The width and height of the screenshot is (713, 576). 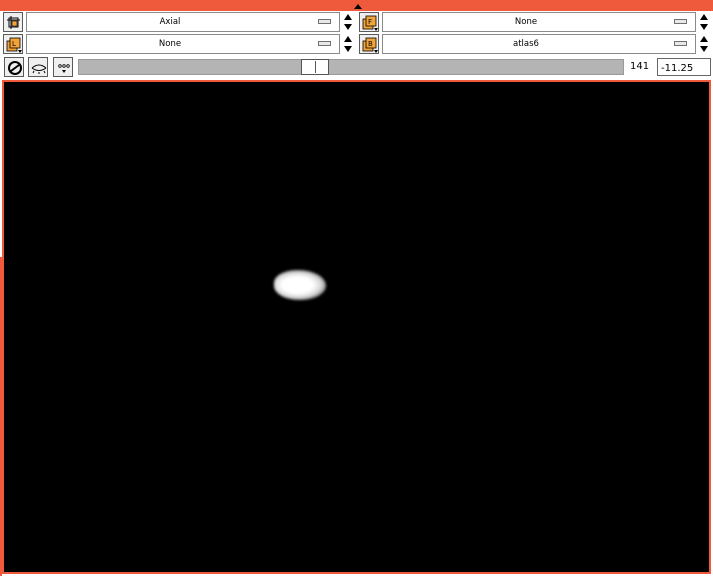 I want to click on background-volume-value: atlas6, so click(x=526, y=44).